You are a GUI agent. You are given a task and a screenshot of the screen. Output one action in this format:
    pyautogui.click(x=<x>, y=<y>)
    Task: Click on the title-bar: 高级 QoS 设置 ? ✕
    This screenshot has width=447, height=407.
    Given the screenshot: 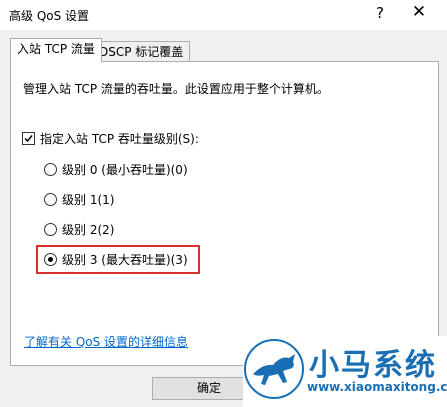 What is the action you would take?
    pyautogui.click(x=223, y=15)
    